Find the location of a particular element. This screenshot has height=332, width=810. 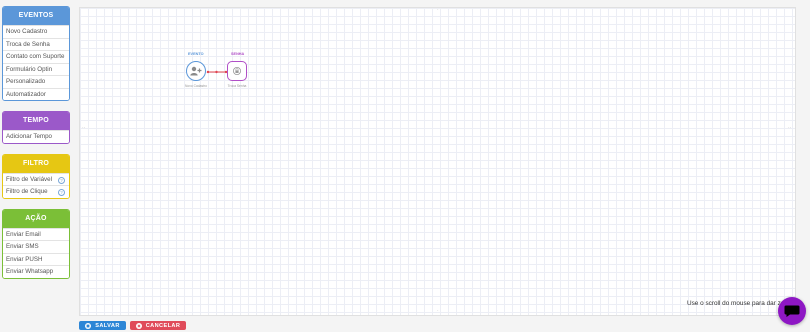

sidebar-item-novo-cadastro: Novo Cadastro is located at coordinates (36, 31).